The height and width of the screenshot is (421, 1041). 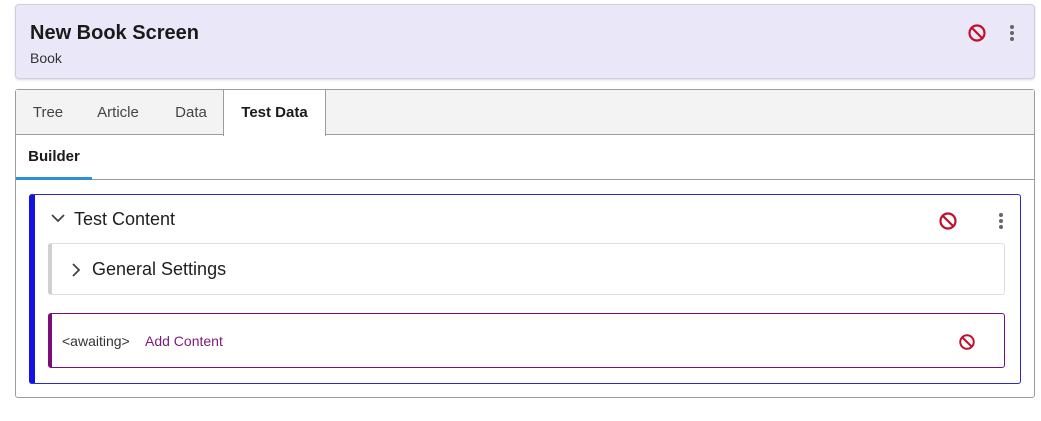 What do you see at coordinates (159, 269) in the screenshot?
I see `general-settings-title: General Settings` at bounding box center [159, 269].